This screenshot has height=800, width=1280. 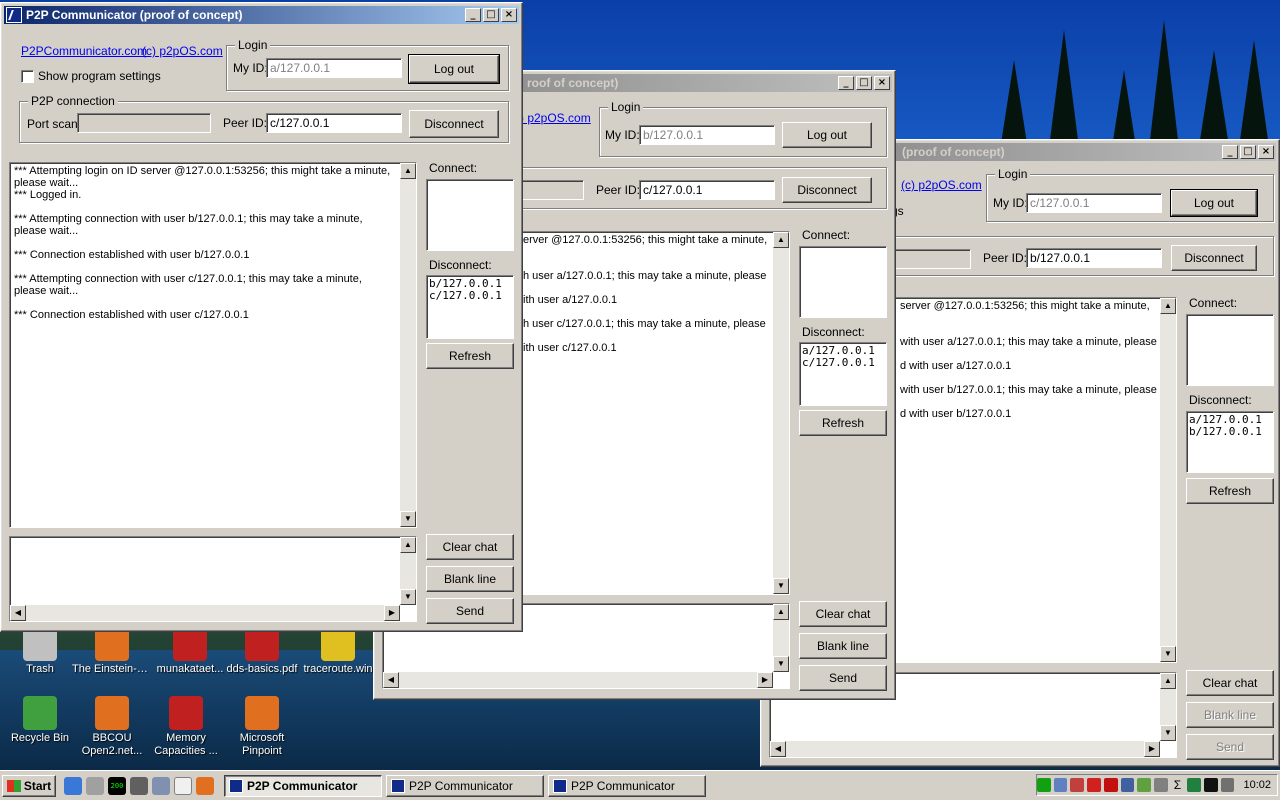 I want to click on peer-id-field: b/127.0.0.1, so click(x=1094, y=258).